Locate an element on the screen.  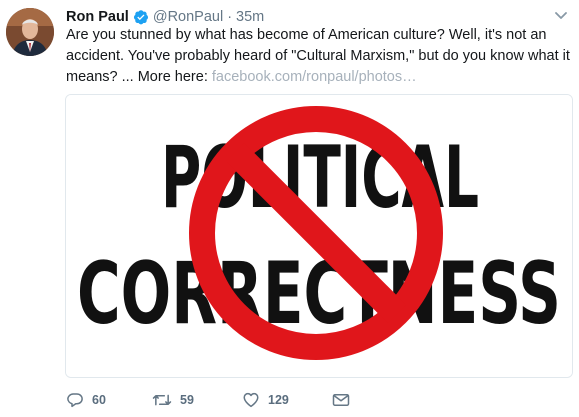
like-count: 129 is located at coordinates (278, 400).